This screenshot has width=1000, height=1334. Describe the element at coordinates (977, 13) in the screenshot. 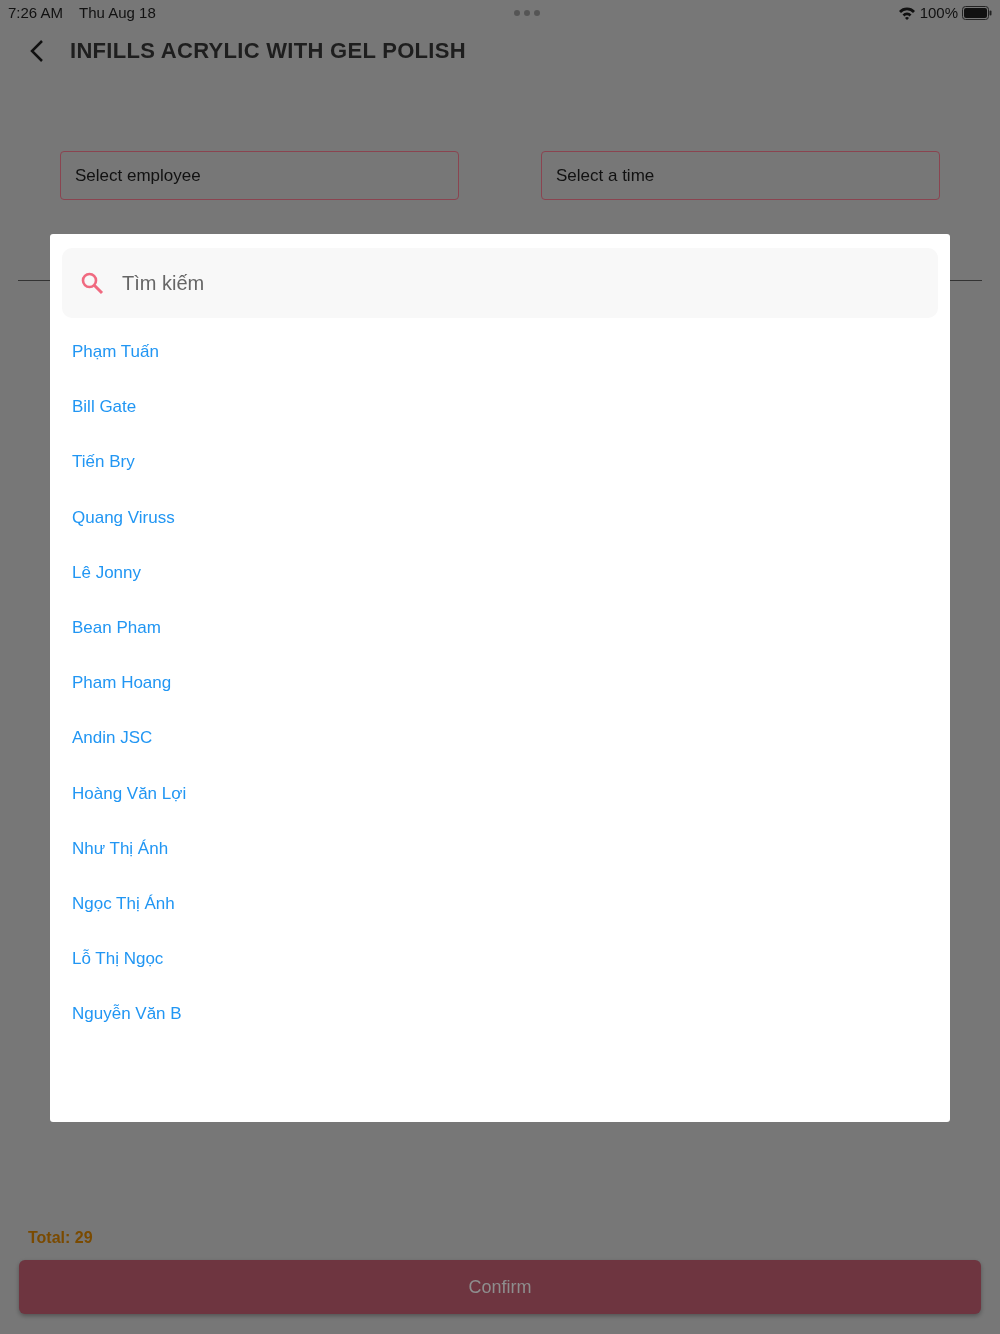

I see `battery-icon` at that location.